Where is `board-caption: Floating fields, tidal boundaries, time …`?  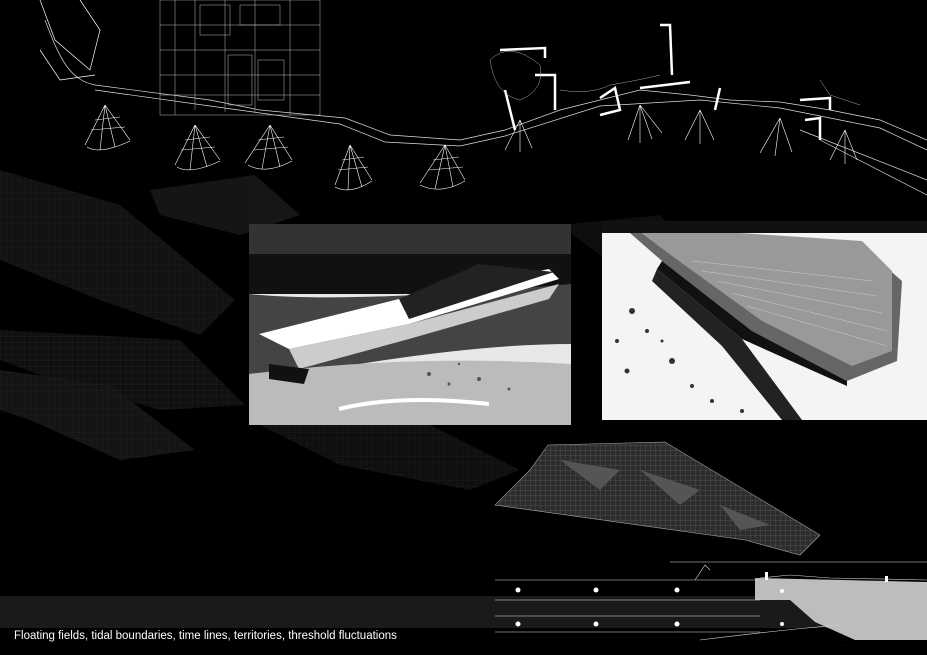 board-caption: Floating fields, tidal boundaries, time … is located at coordinates (205, 636).